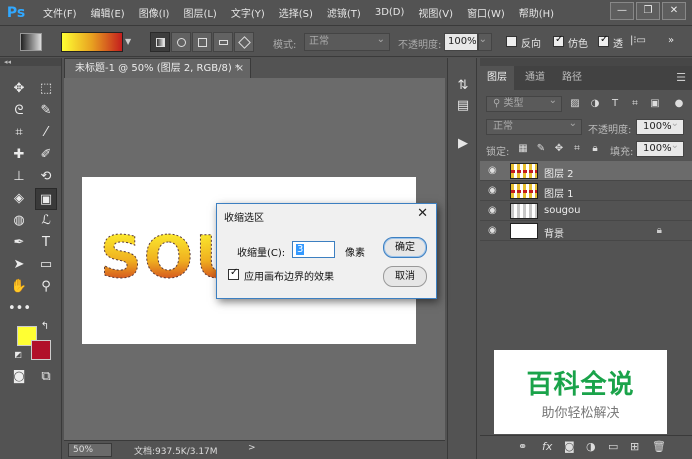 This screenshot has height=459, width=692. I want to click on swap-colors-icon: ↰, so click(45, 327).